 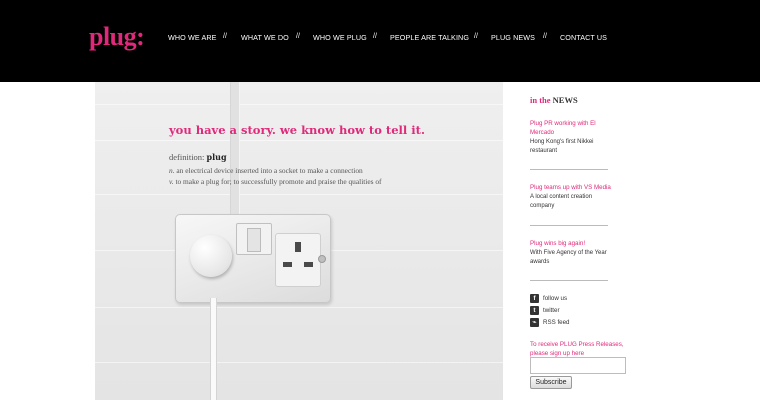 What do you see at coordinates (298, 260) in the screenshot?
I see `socket-outlet` at bounding box center [298, 260].